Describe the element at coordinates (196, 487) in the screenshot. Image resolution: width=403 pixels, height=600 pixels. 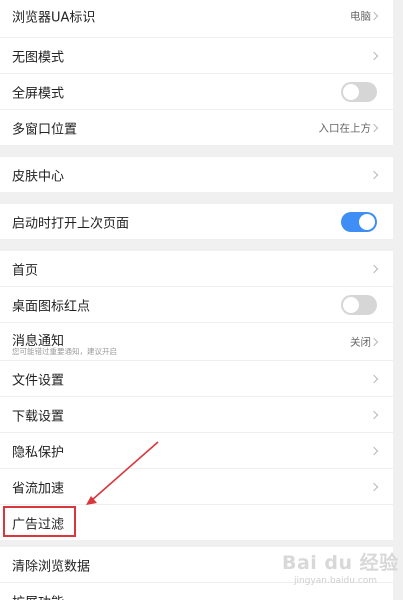
I see `setting-data-saver: 省流加速` at that location.